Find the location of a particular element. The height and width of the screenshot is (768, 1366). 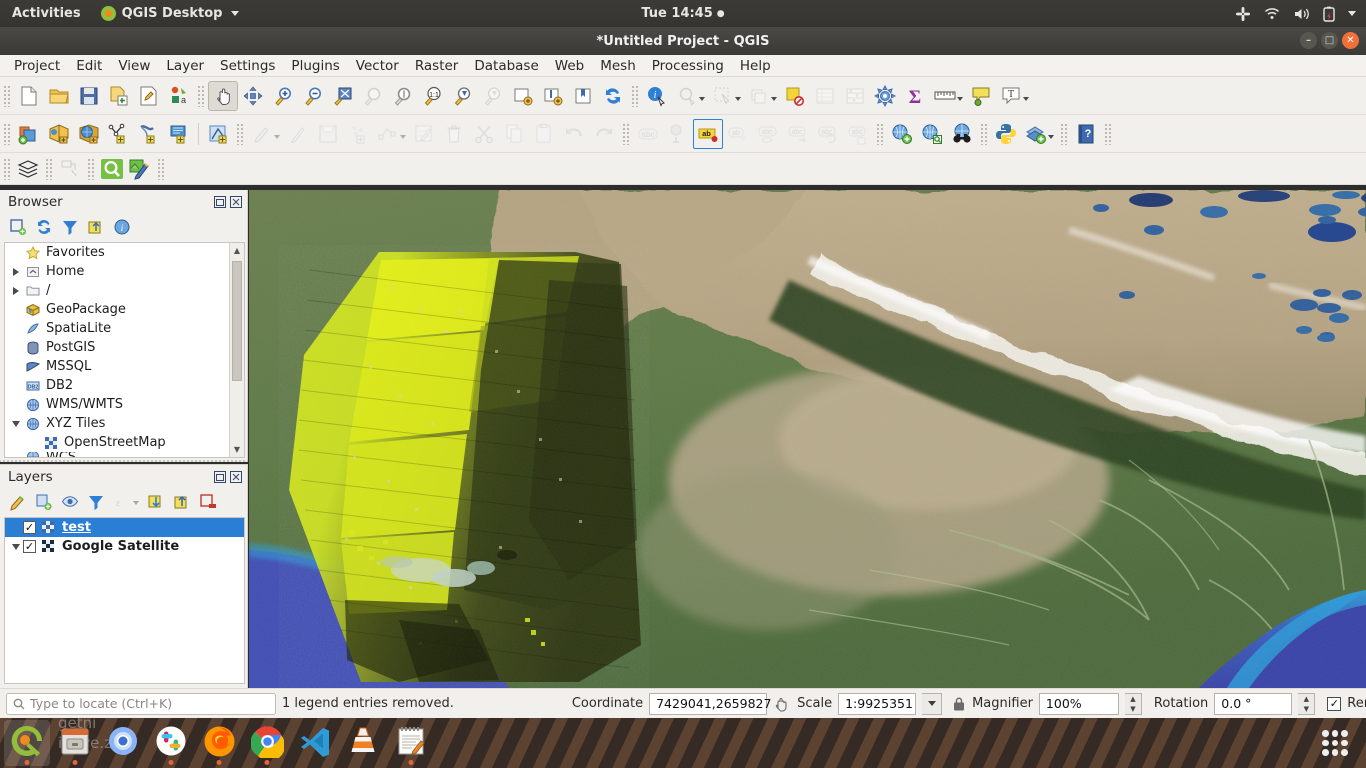

locator-search-input: Type to locate (Ctrl+K) is located at coordinates (141, 703).